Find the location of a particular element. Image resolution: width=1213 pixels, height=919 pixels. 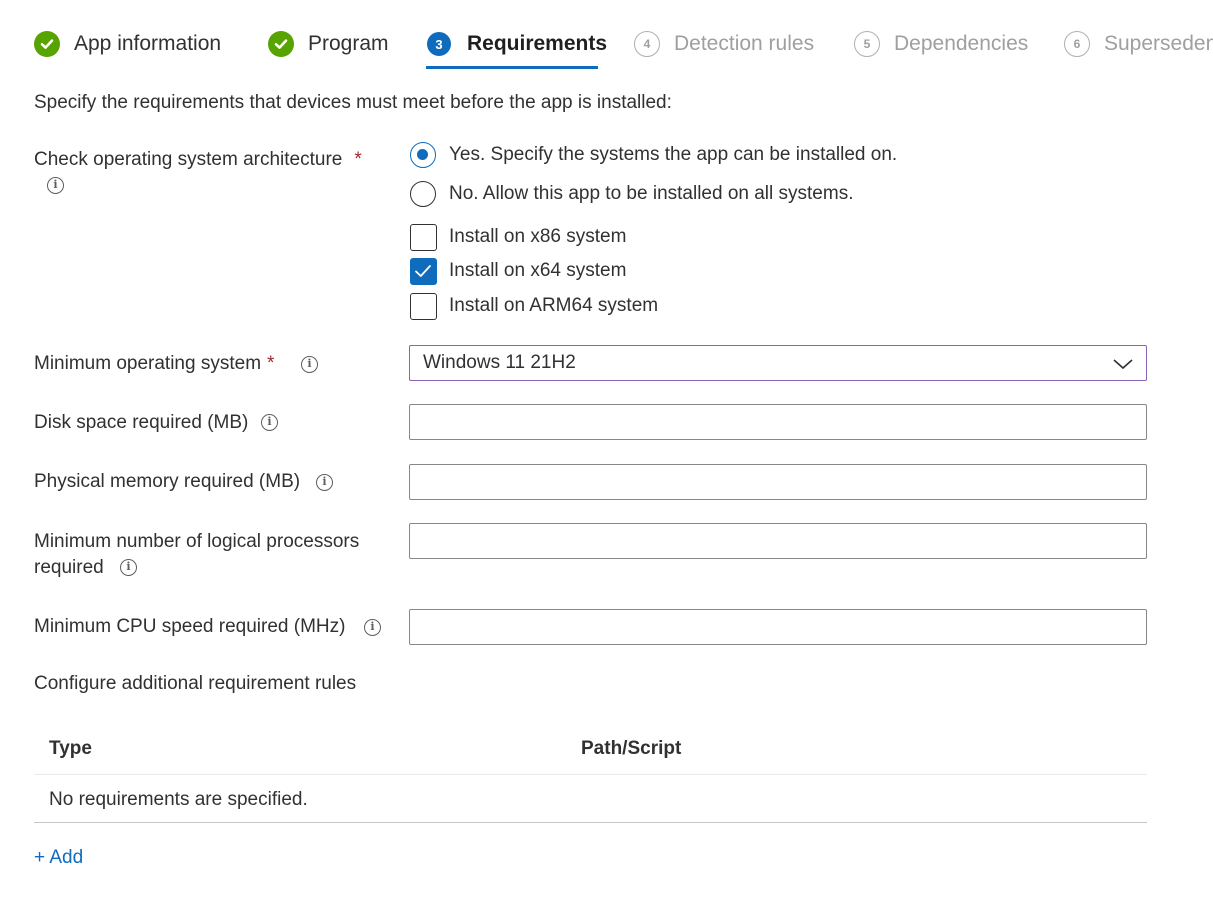

step-requirements: 3 Requirements is located at coordinates (517, 44).